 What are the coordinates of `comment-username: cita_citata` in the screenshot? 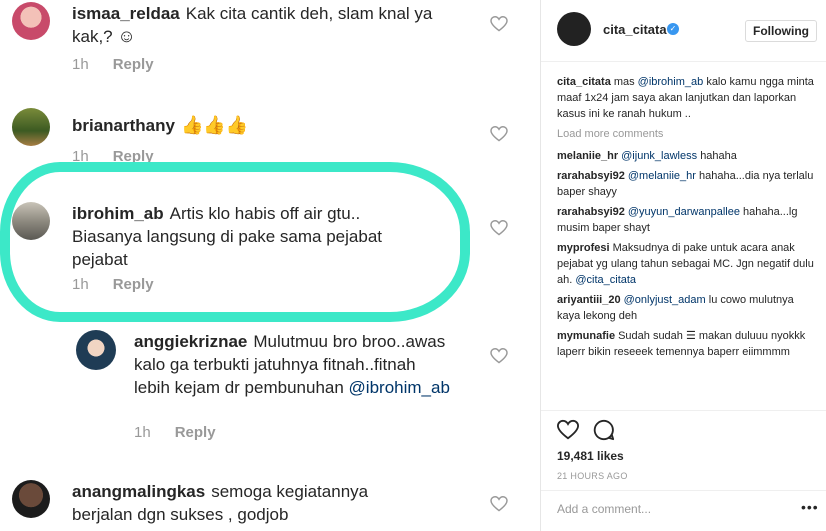 It's located at (584, 82).